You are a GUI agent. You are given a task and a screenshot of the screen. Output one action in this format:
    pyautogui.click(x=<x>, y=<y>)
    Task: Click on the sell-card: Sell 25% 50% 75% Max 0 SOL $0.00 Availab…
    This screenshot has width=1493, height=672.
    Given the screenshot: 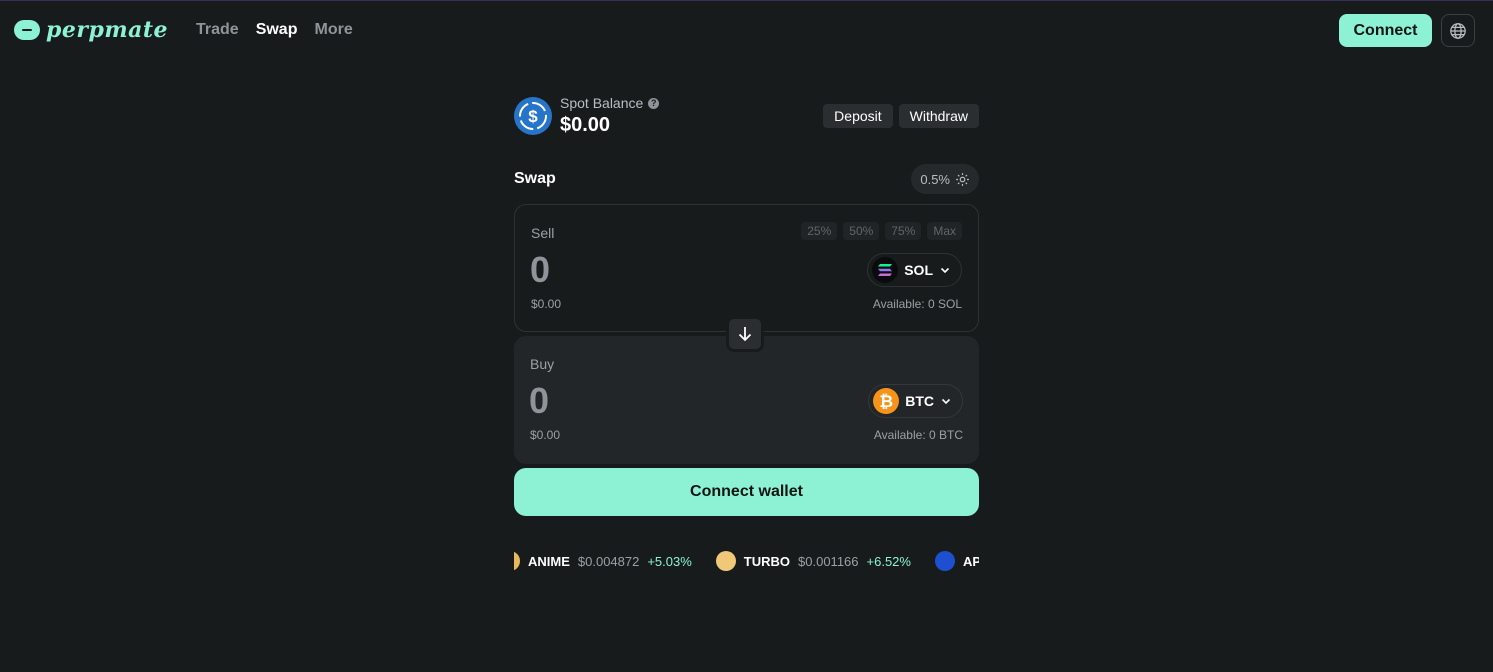 What is the action you would take?
    pyautogui.click(x=746, y=268)
    